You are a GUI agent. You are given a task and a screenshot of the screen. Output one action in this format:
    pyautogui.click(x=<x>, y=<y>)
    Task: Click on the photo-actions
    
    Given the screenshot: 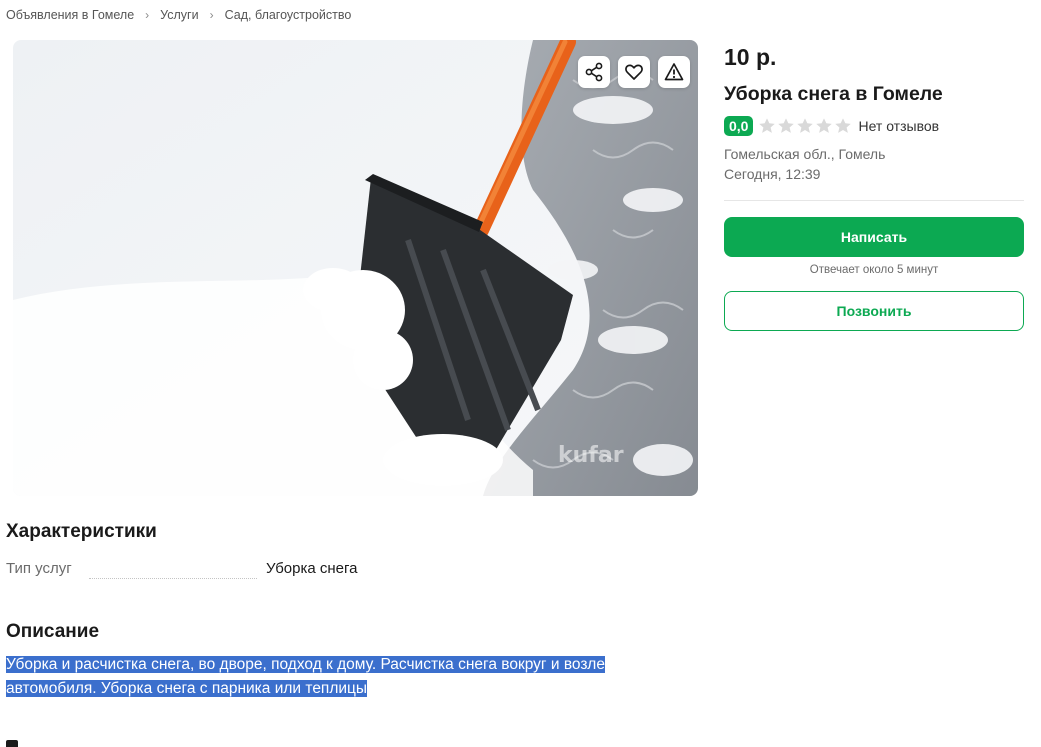 What is the action you would take?
    pyautogui.click(x=634, y=72)
    